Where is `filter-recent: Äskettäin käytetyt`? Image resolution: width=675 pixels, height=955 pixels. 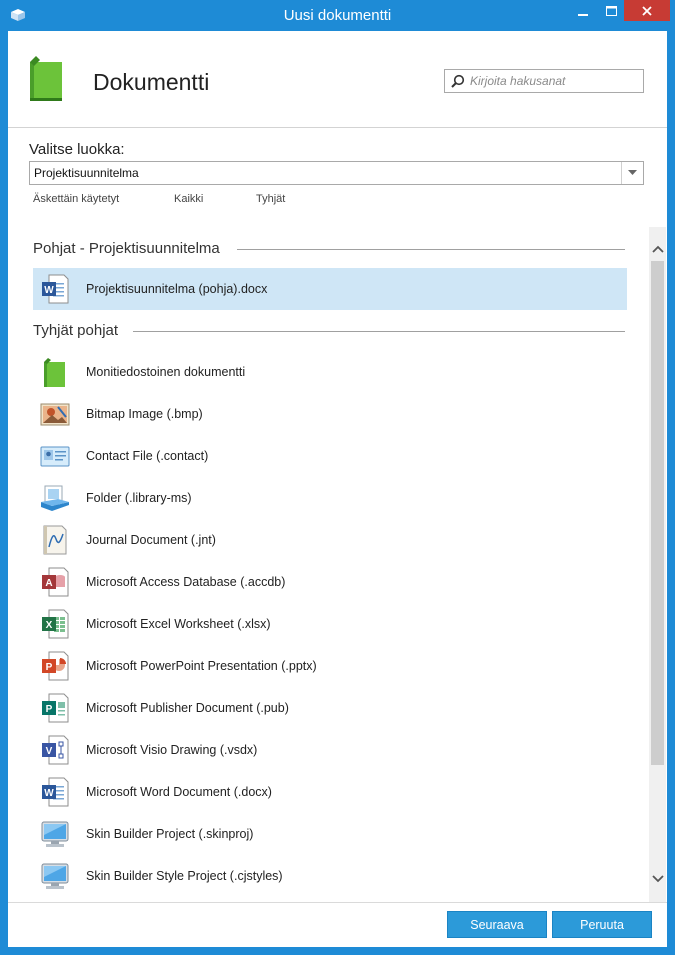 filter-recent: Äskettäin käytetyt is located at coordinates (76, 199).